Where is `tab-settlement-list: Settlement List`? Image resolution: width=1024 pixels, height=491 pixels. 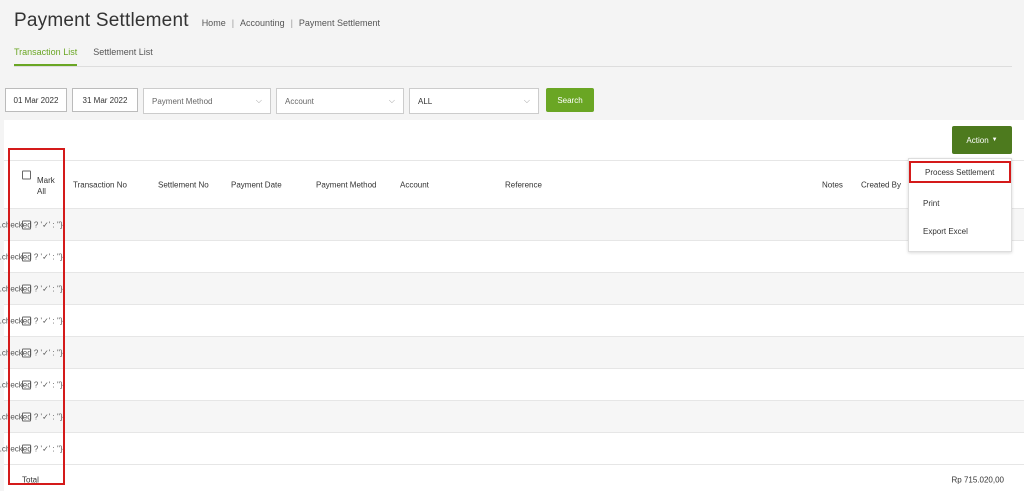 tab-settlement-list: Settlement List is located at coordinates (123, 56).